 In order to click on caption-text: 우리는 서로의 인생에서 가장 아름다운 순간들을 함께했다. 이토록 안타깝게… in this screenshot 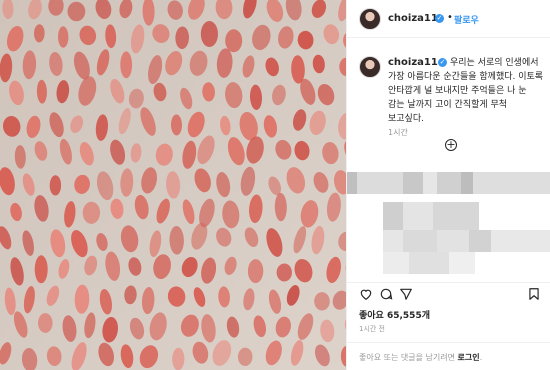, I will do `click(466, 91)`.